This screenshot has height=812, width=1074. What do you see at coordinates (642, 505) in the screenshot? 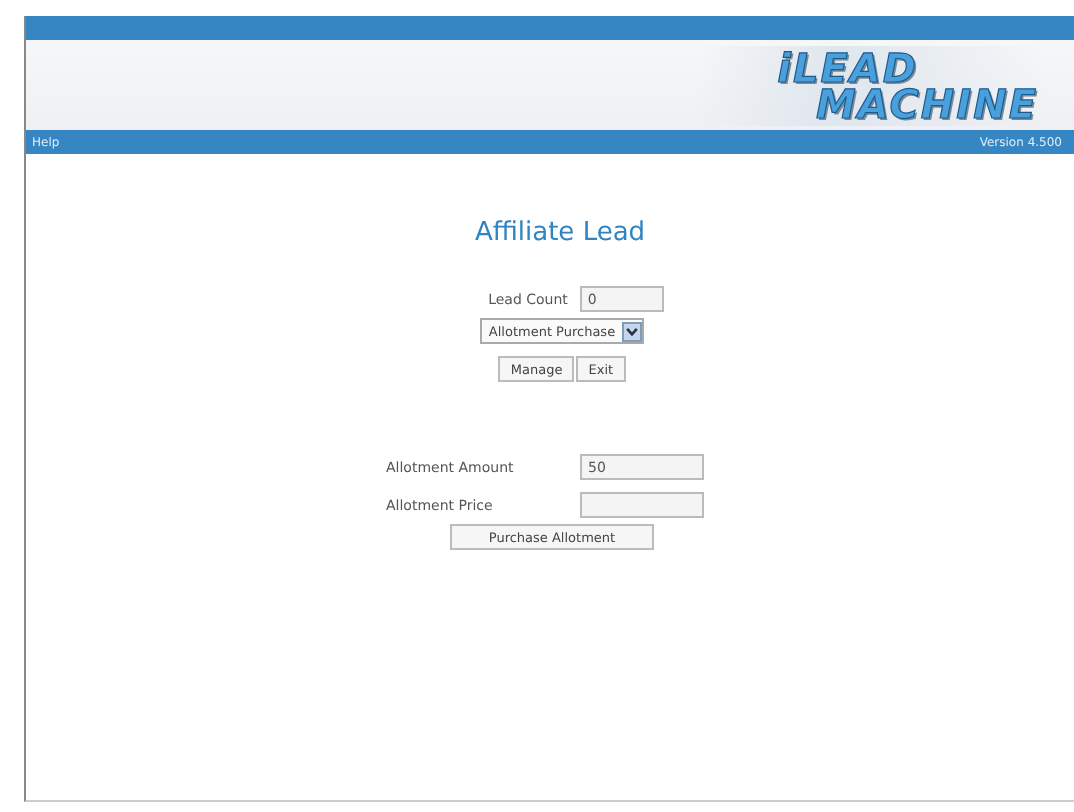
I see `input-field` at bounding box center [642, 505].